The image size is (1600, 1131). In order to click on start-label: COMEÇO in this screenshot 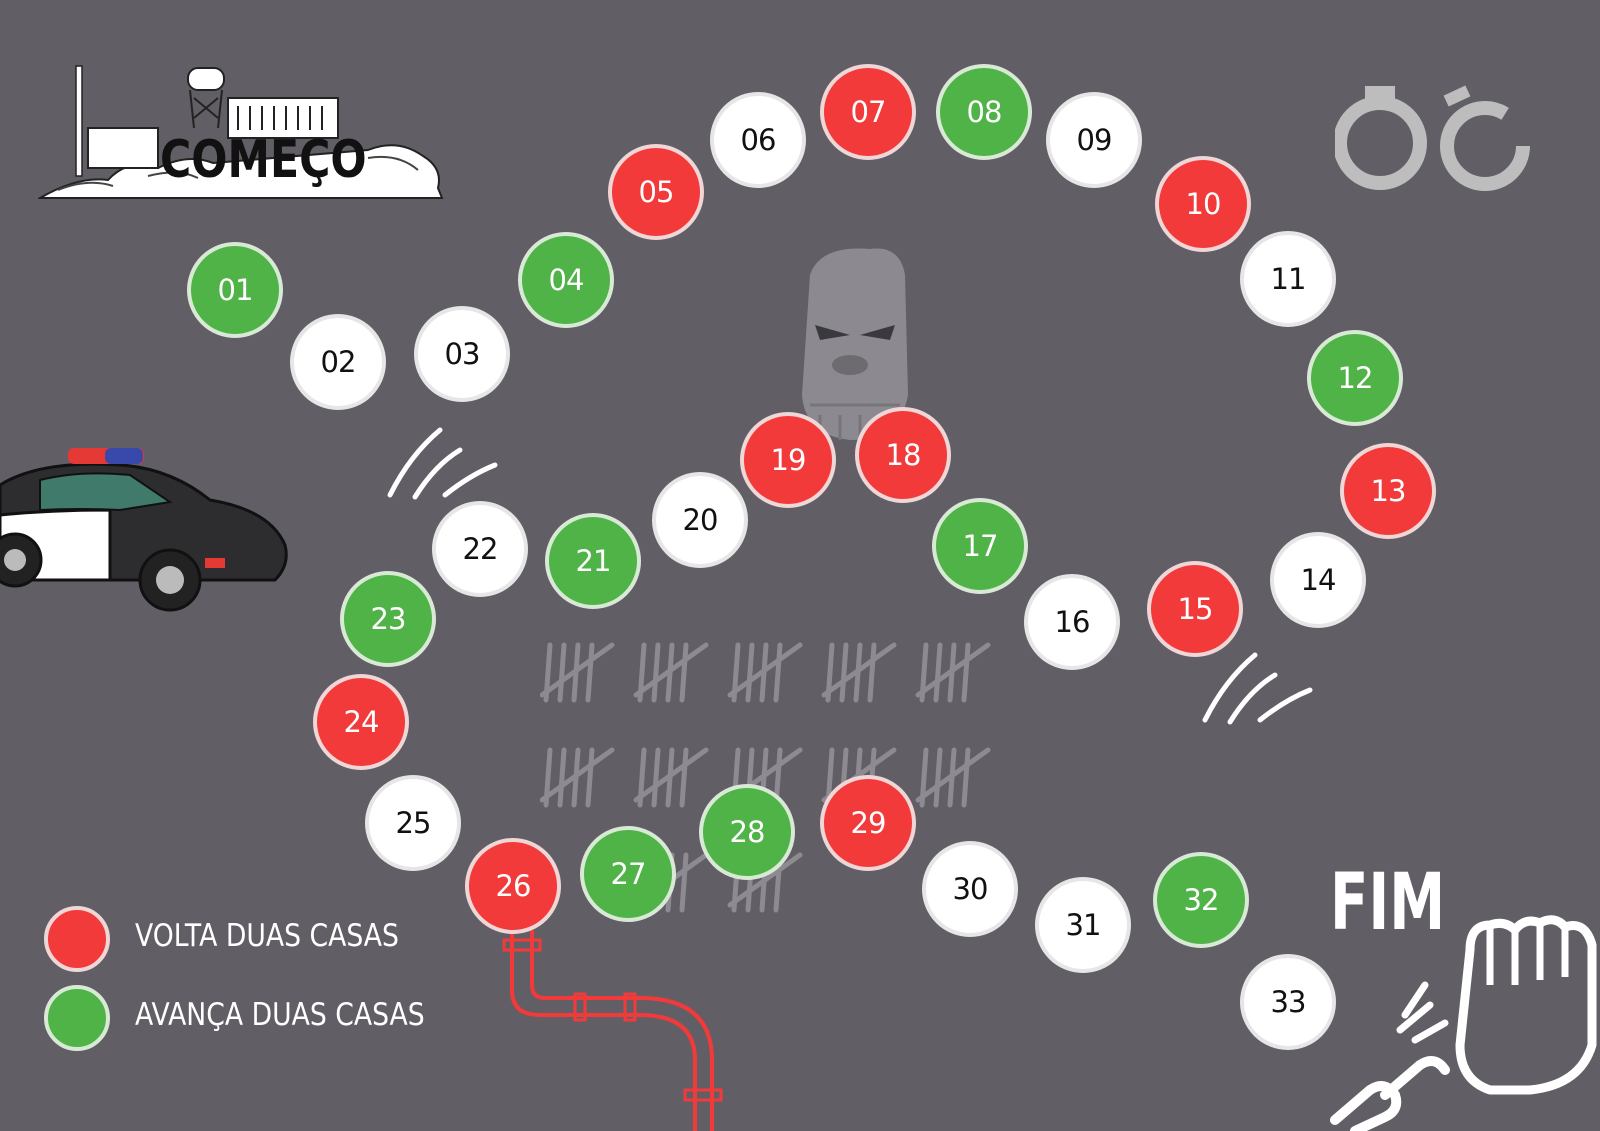, I will do `click(263, 160)`.